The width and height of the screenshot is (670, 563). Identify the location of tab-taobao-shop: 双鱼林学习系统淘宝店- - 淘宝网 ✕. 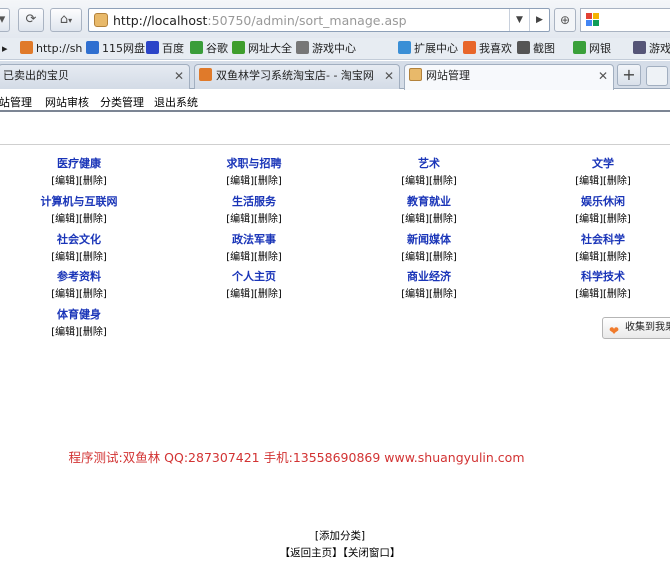
(297, 76).